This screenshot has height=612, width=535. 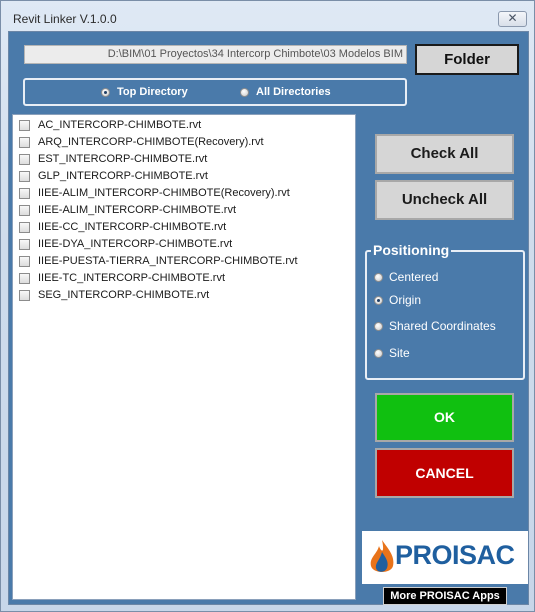 I want to click on radio-top-directory-indicator, so click(x=105, y=92).